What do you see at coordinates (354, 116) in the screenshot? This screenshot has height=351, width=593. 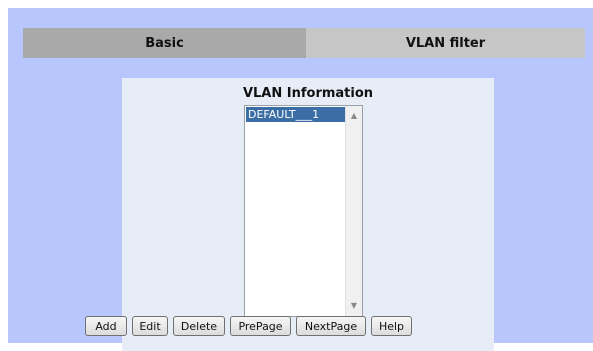 I see `up-arrow-icon: ▲` at bounding box center [354, 116].